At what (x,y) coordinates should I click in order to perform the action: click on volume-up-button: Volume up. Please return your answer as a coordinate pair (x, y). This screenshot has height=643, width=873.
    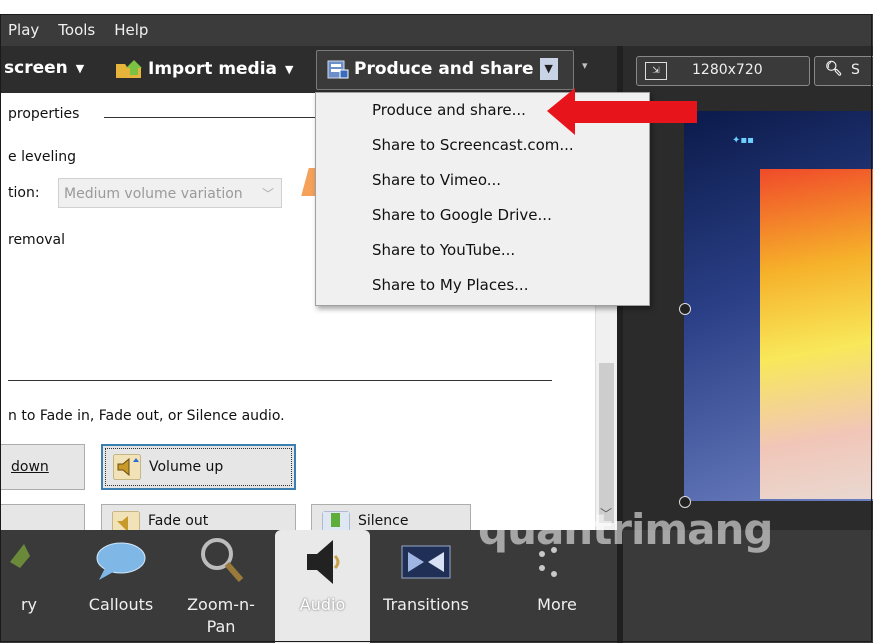
    Looking at the image, I should click on (198, 467).